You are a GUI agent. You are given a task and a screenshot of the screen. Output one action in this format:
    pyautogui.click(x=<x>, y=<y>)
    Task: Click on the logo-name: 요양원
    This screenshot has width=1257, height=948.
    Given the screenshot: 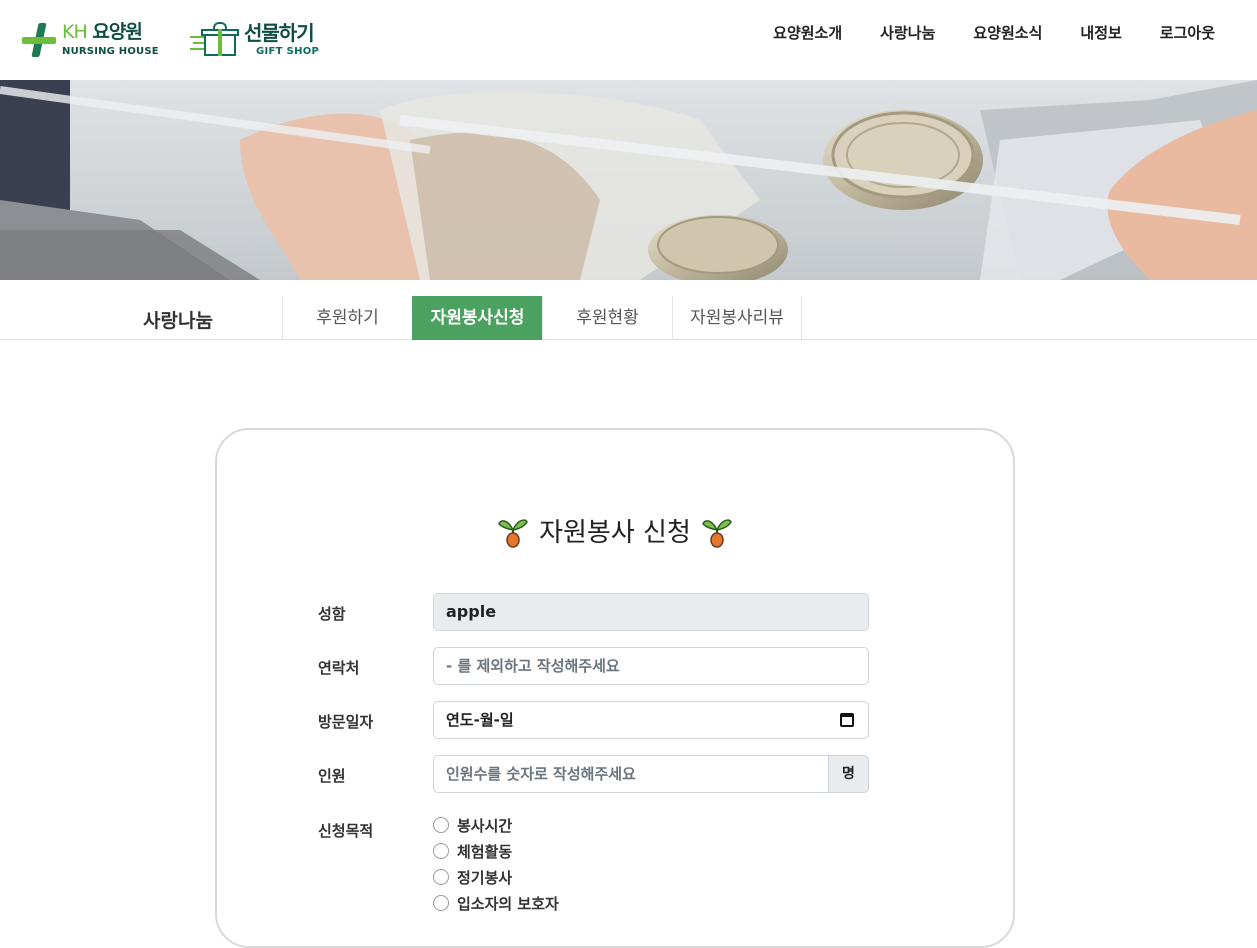 What is the action you would take?
    pyautogui.click(x=117, y=32)
    